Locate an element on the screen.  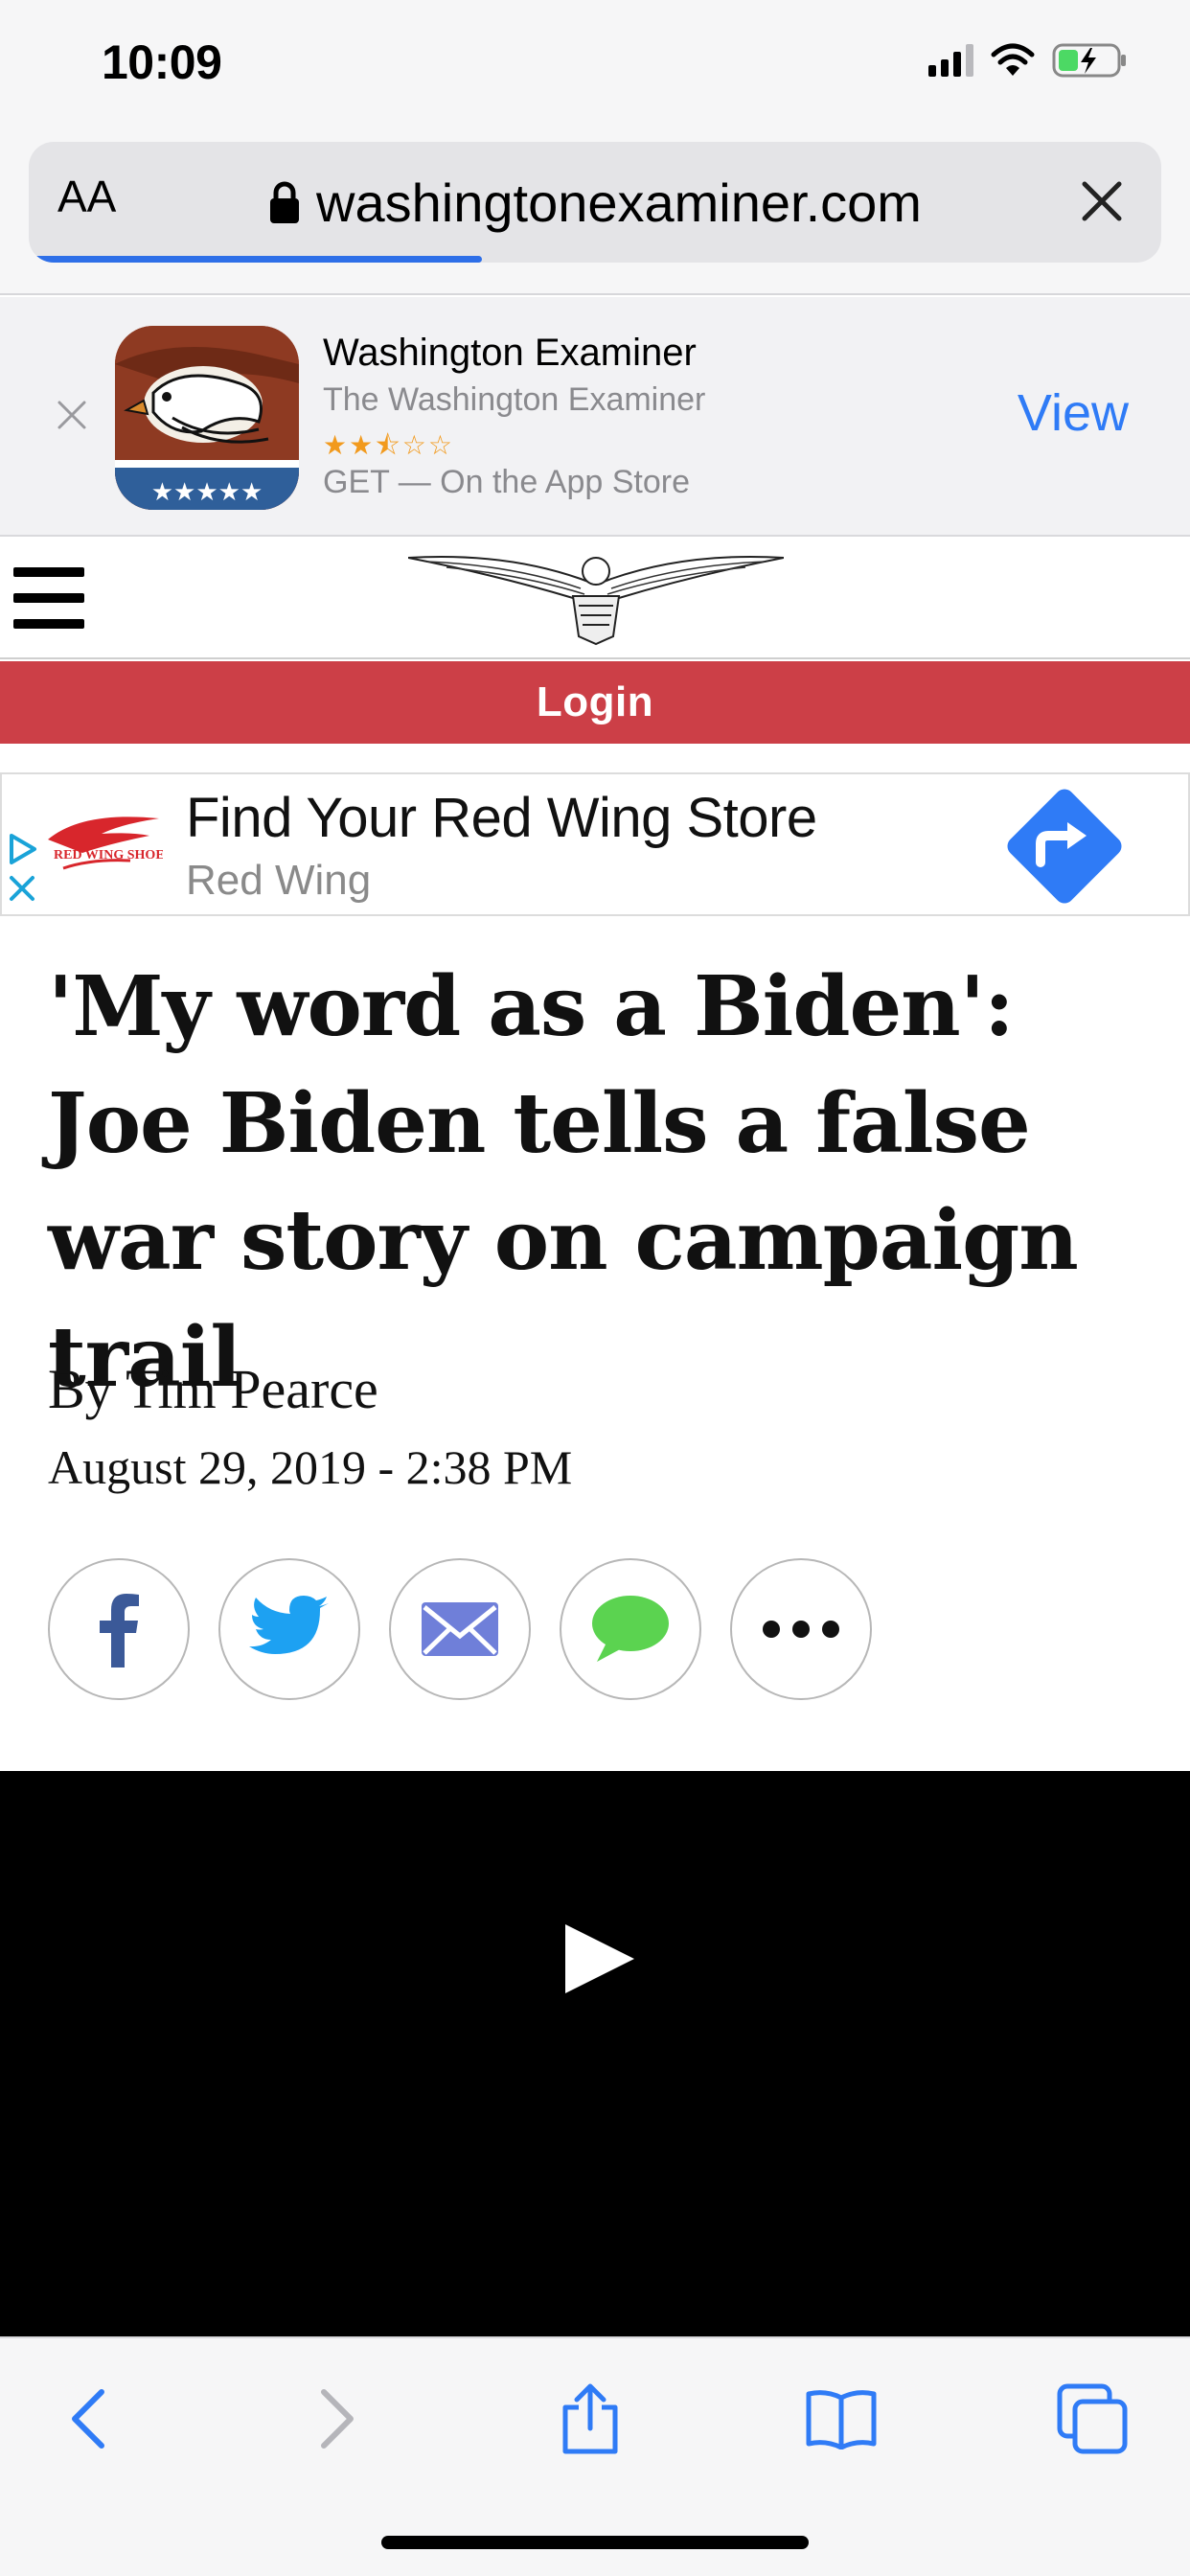
back-button is located at coordinates (88, 2418).